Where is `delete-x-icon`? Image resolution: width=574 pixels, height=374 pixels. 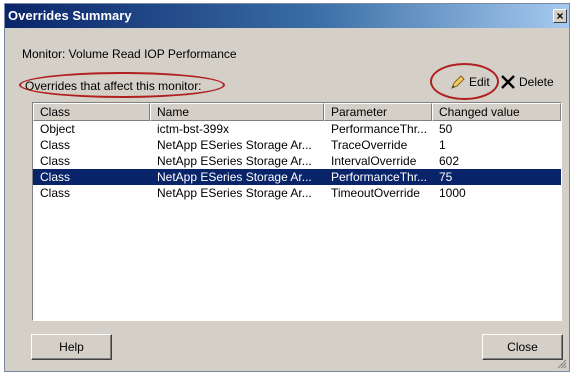
delete-x-icon is located at coordinates (508, 82).